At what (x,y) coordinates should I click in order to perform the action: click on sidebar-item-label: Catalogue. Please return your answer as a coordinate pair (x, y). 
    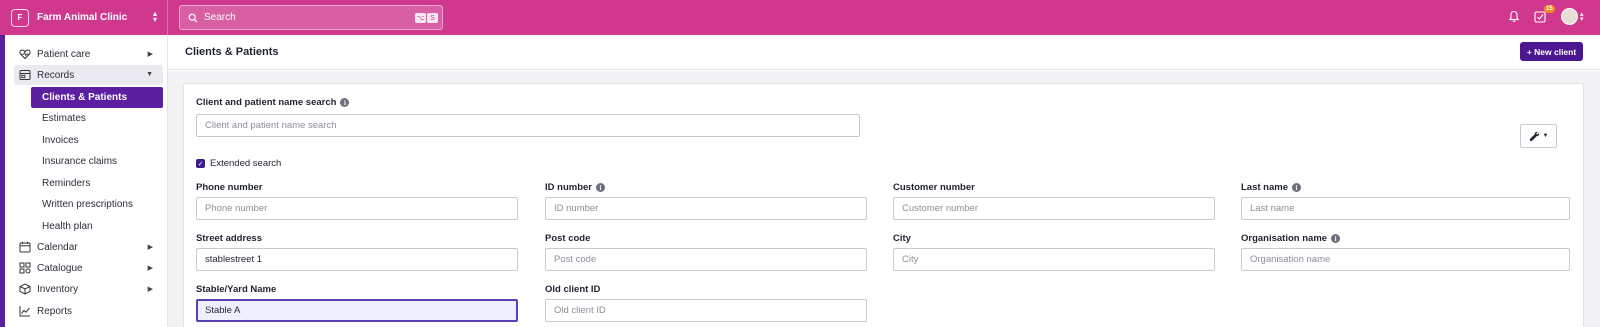
    Looking at the image, I should click on (60, 268).